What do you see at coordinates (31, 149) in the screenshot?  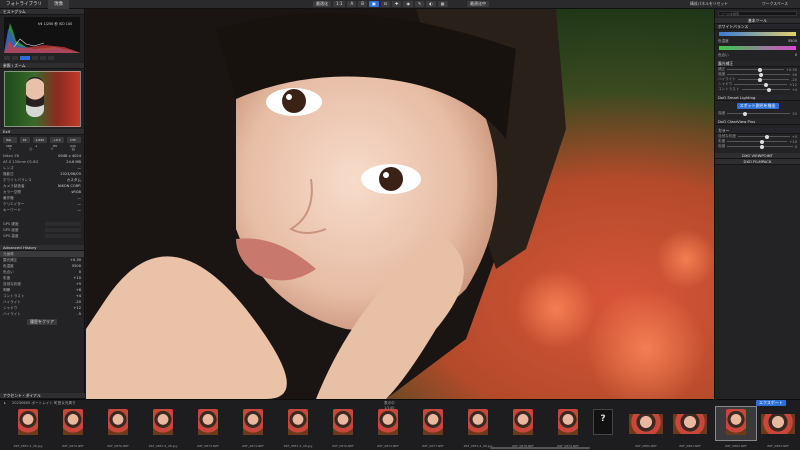 I see `metering-icon: ◎` at bounding box center [31, 149].